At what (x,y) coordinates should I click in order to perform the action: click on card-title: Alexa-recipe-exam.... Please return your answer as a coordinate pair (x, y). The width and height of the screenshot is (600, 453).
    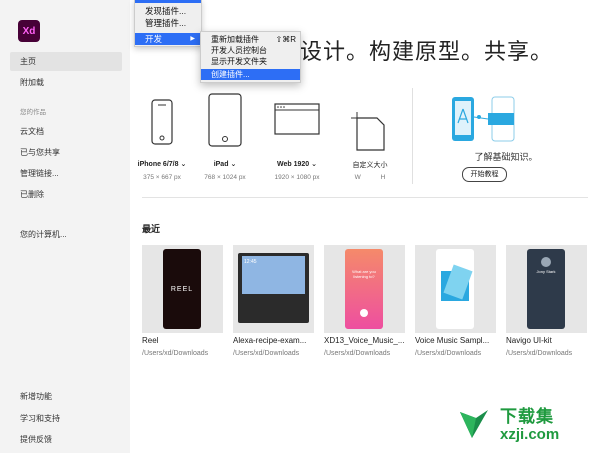
    Looking at the image, I should click on (269, 340).